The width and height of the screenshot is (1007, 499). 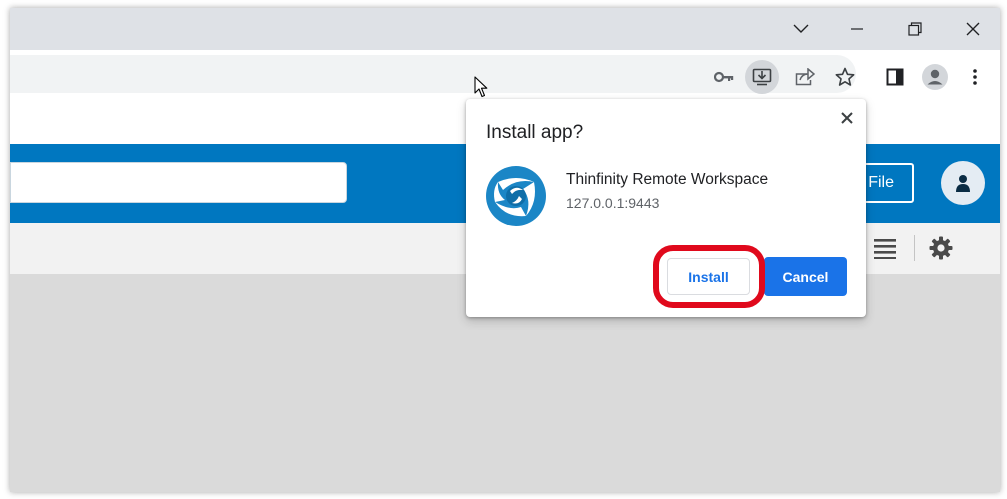 I want to click on restore-icon, so click(x=915, y=29).